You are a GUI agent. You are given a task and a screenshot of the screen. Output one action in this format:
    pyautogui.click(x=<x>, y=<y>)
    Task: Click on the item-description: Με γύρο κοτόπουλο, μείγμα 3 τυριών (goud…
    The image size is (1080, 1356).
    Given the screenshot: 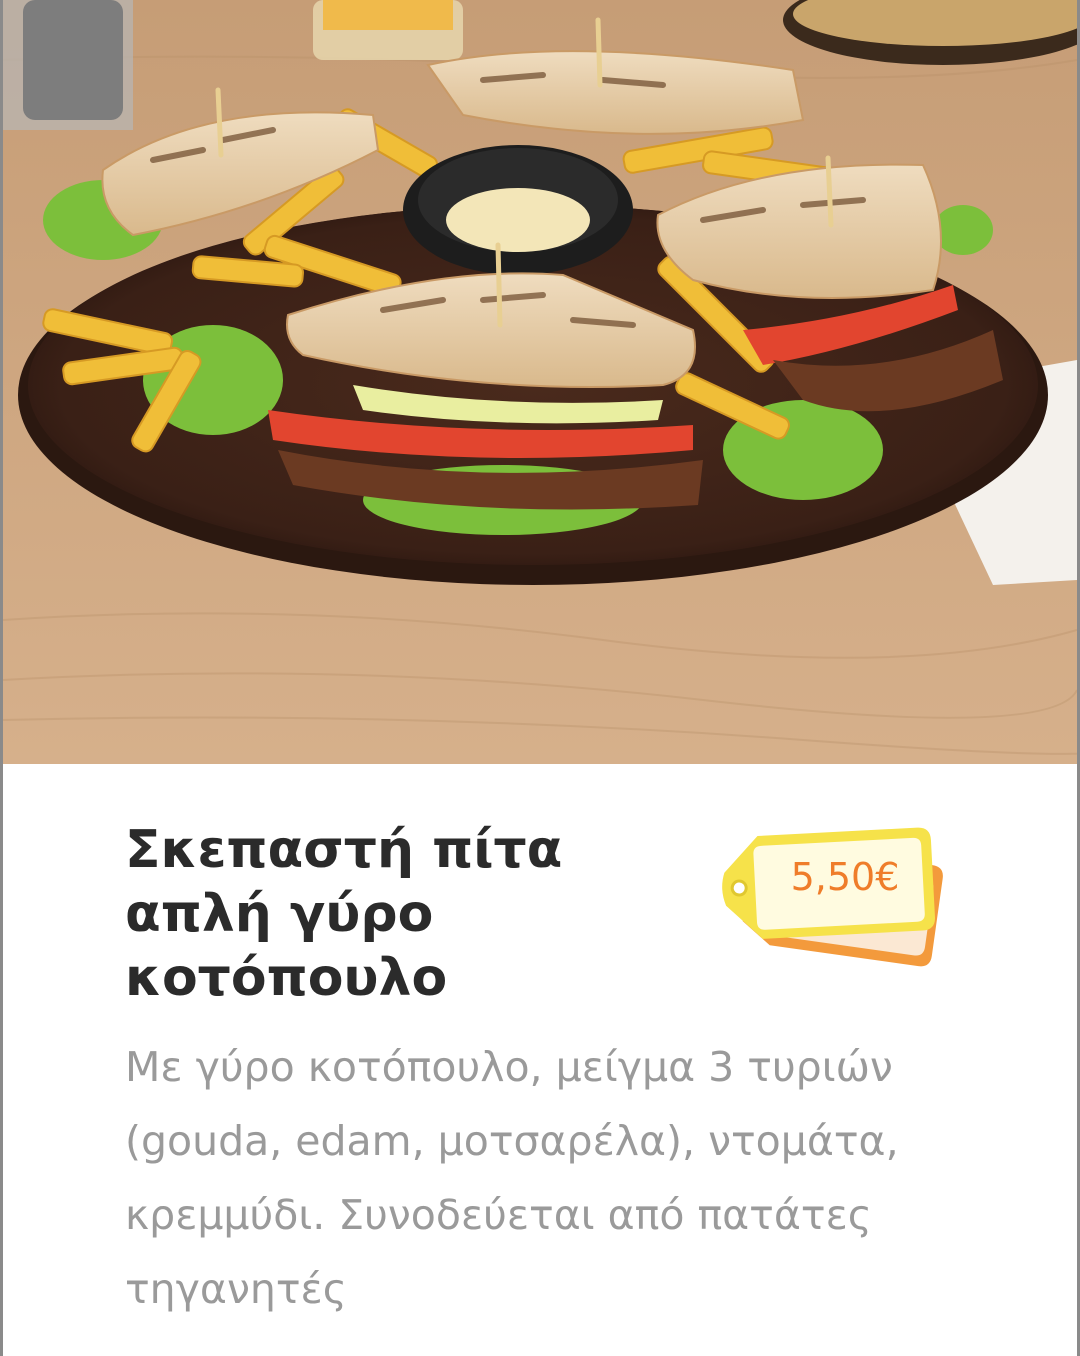 What is the action you would take?
    pyautogui.click(x=512, y=1178)
    